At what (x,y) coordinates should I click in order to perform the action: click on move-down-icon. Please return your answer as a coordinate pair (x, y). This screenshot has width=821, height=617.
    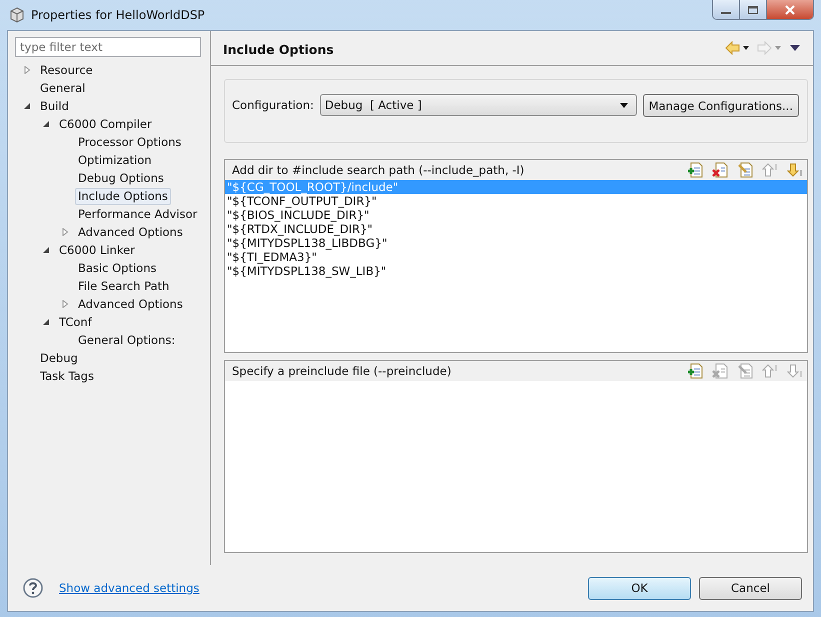
    Looking at the image, I should click on (795, 170).